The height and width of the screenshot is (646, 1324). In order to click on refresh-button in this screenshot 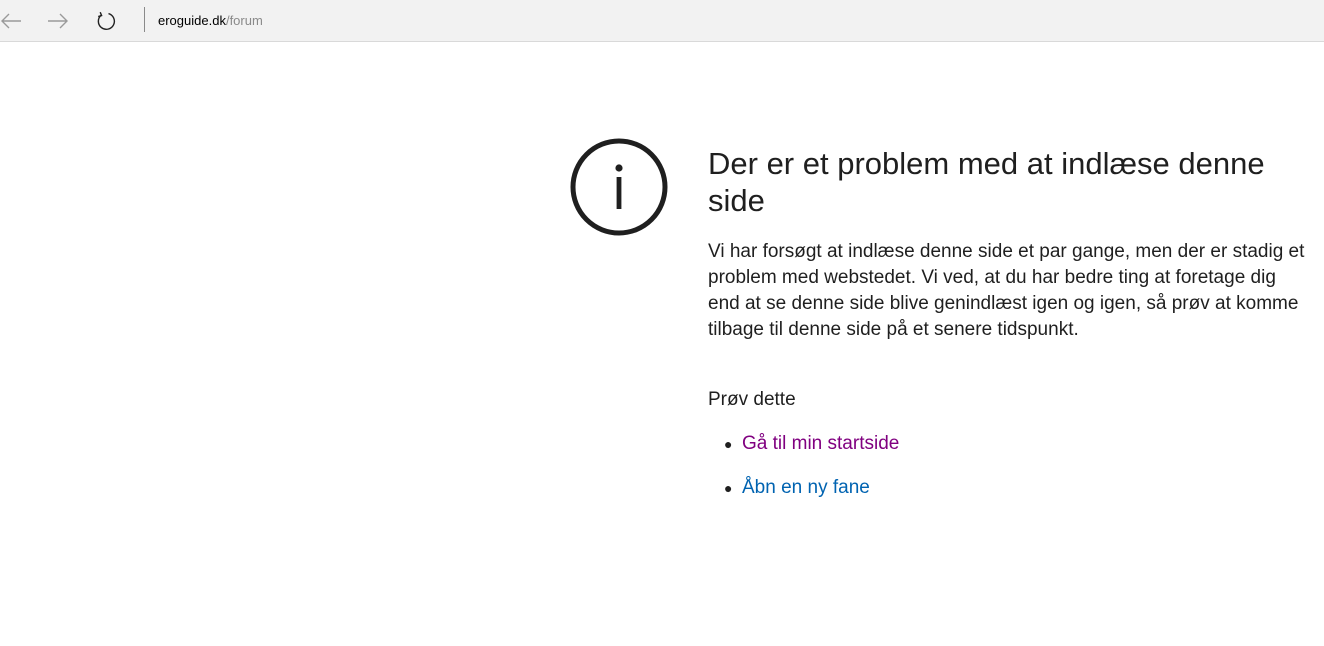, I will do `click(106, 21)`.